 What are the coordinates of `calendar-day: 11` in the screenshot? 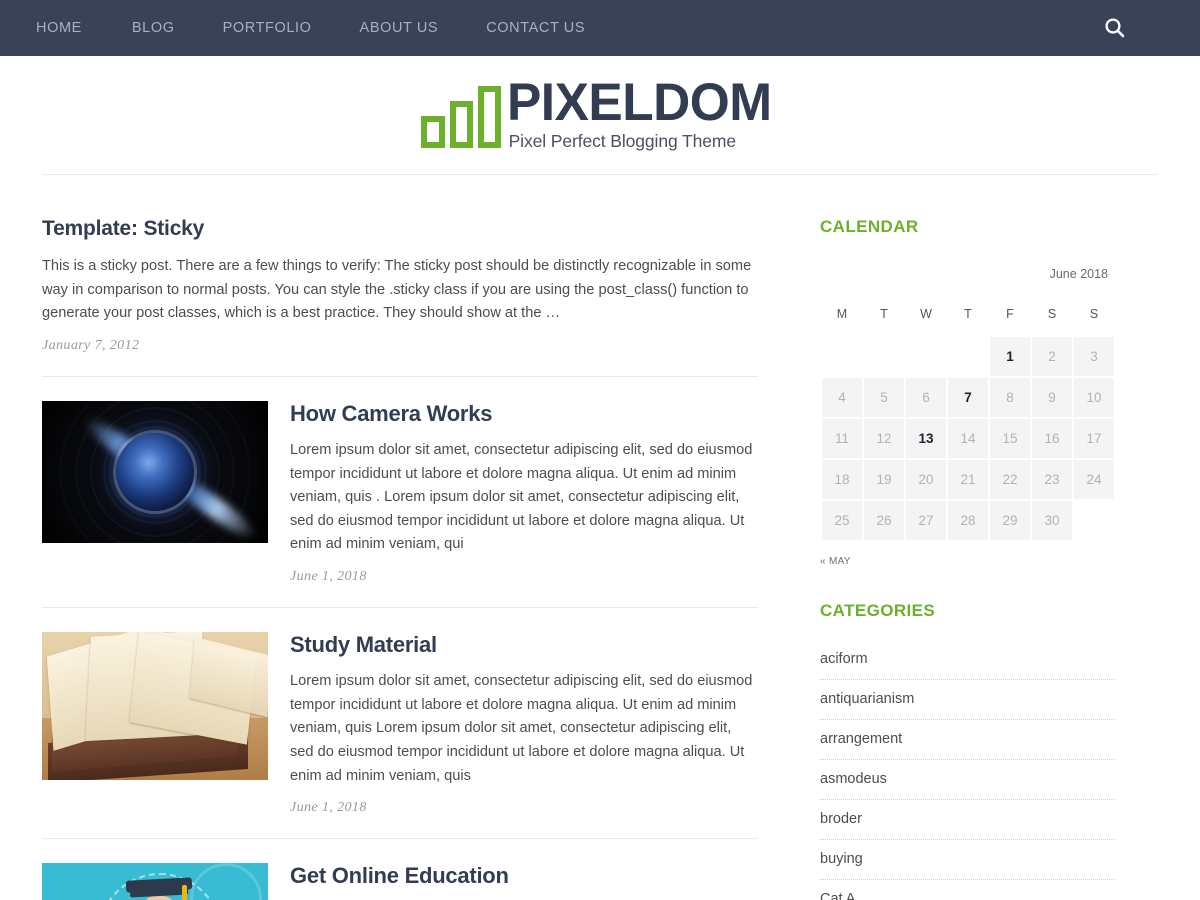 It's located at (842, 438).